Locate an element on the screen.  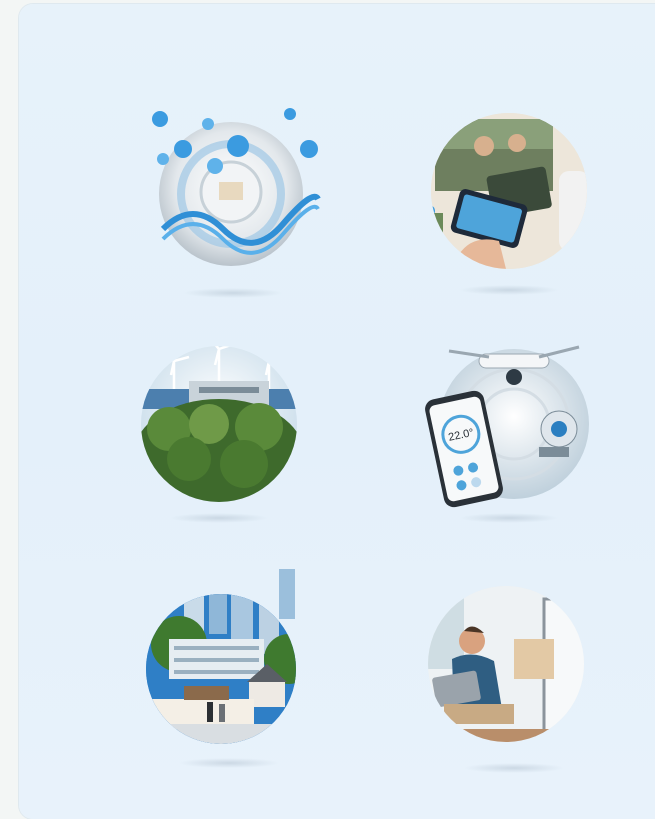
remote-work-laptop-sphere-illustration is located at coordinates (514, 676).